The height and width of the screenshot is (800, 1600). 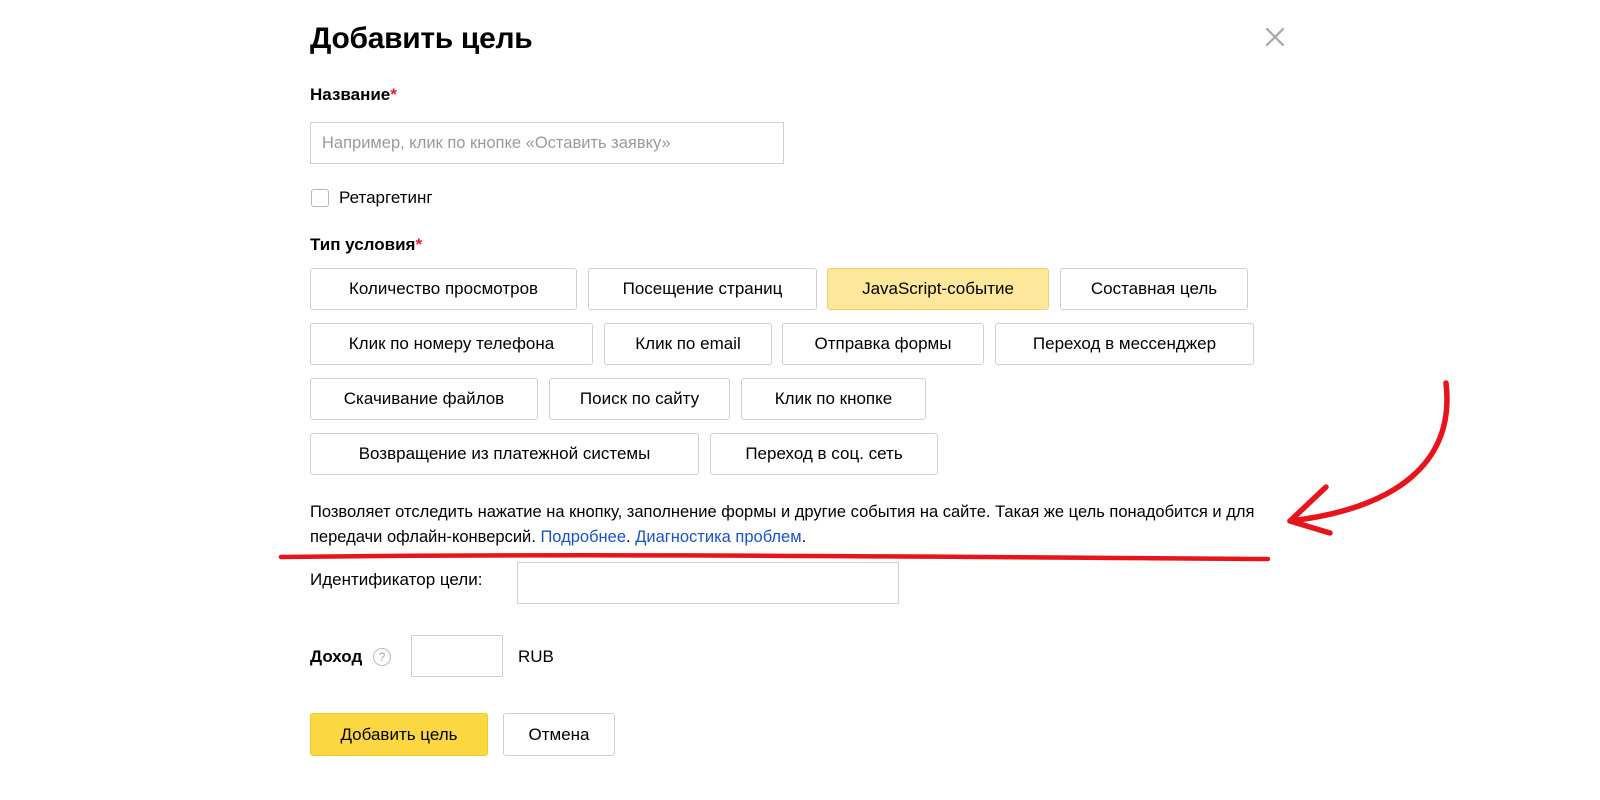 I want to click on income-label: Доход, so click(x=336, y=656).